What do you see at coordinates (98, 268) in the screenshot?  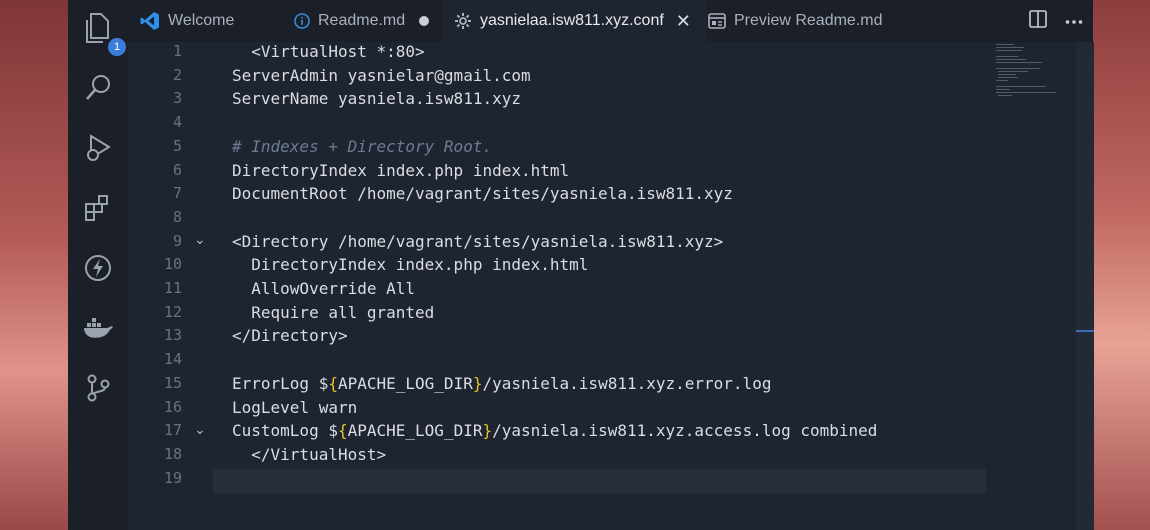 I see `lightning-icon` at bounding box center [98, 268].